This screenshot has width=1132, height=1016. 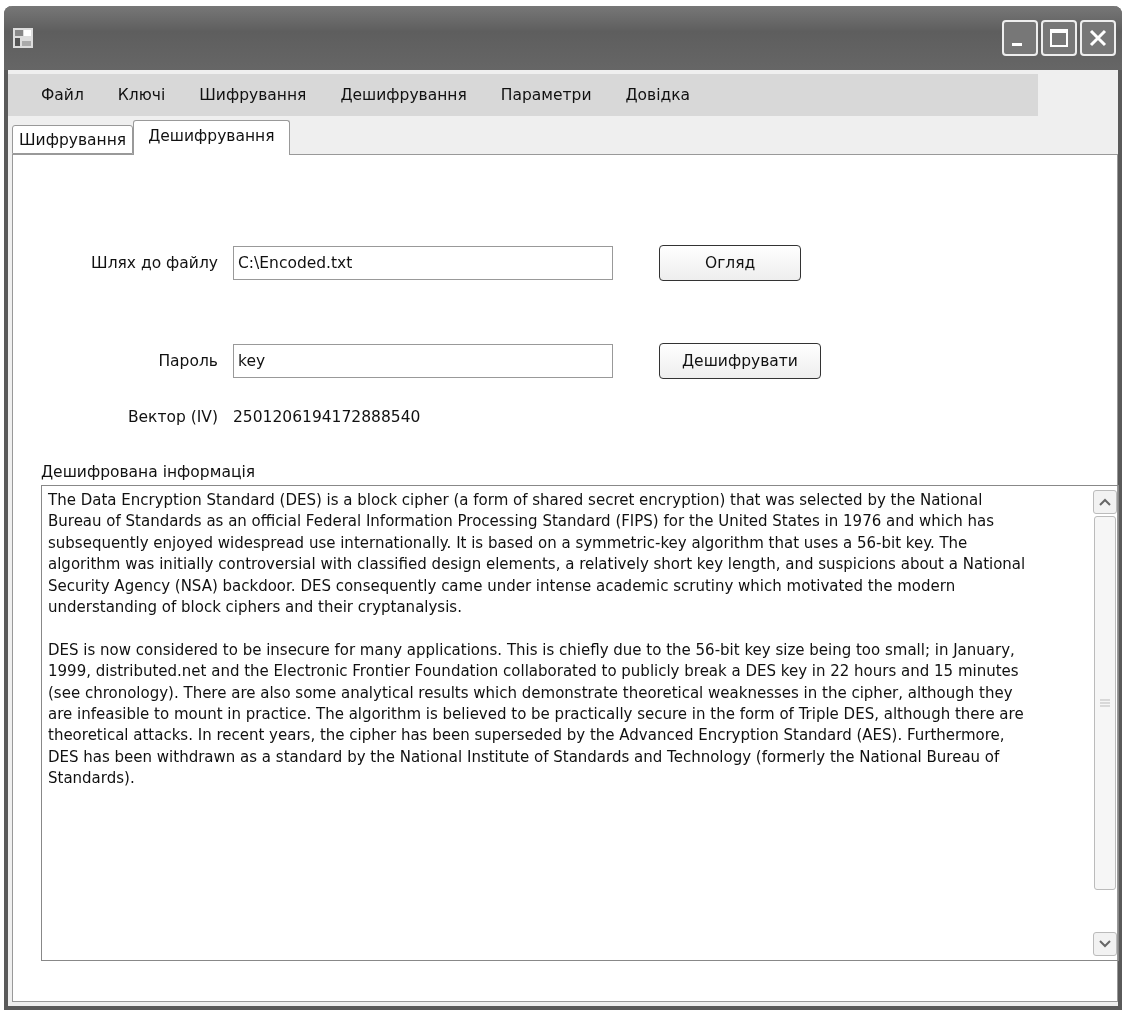 What do you see at coordinates (658, 95) in the screenshot?
I see `menu-item: Довідка` at bounding box center [658, 95].